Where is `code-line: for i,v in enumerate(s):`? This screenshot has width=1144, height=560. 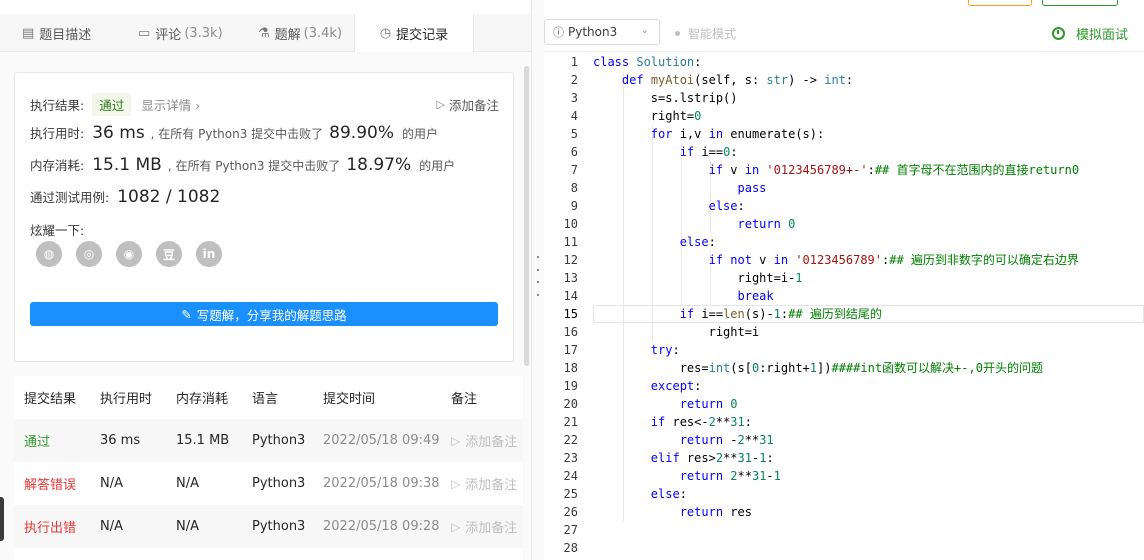
code-line: for i,v in enumerate(s): is located at coordinates (708, 134).